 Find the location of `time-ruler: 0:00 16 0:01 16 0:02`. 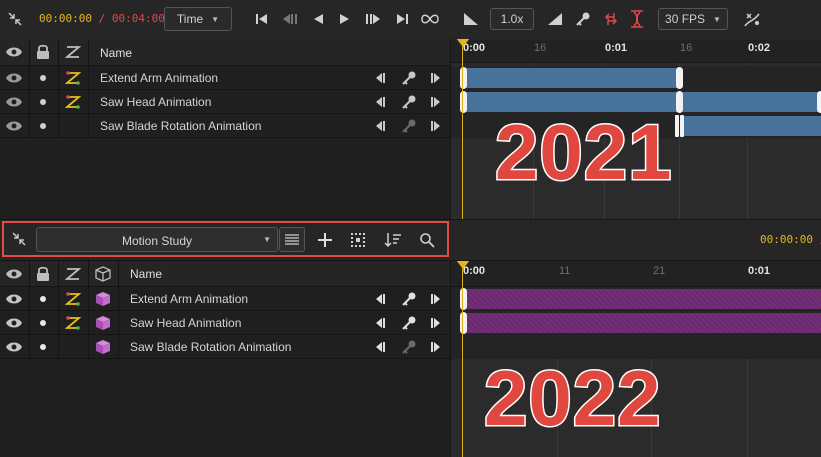

time-ruler: 0:00 16 0:01 16 0:02 is located at coordinates (636, 51).